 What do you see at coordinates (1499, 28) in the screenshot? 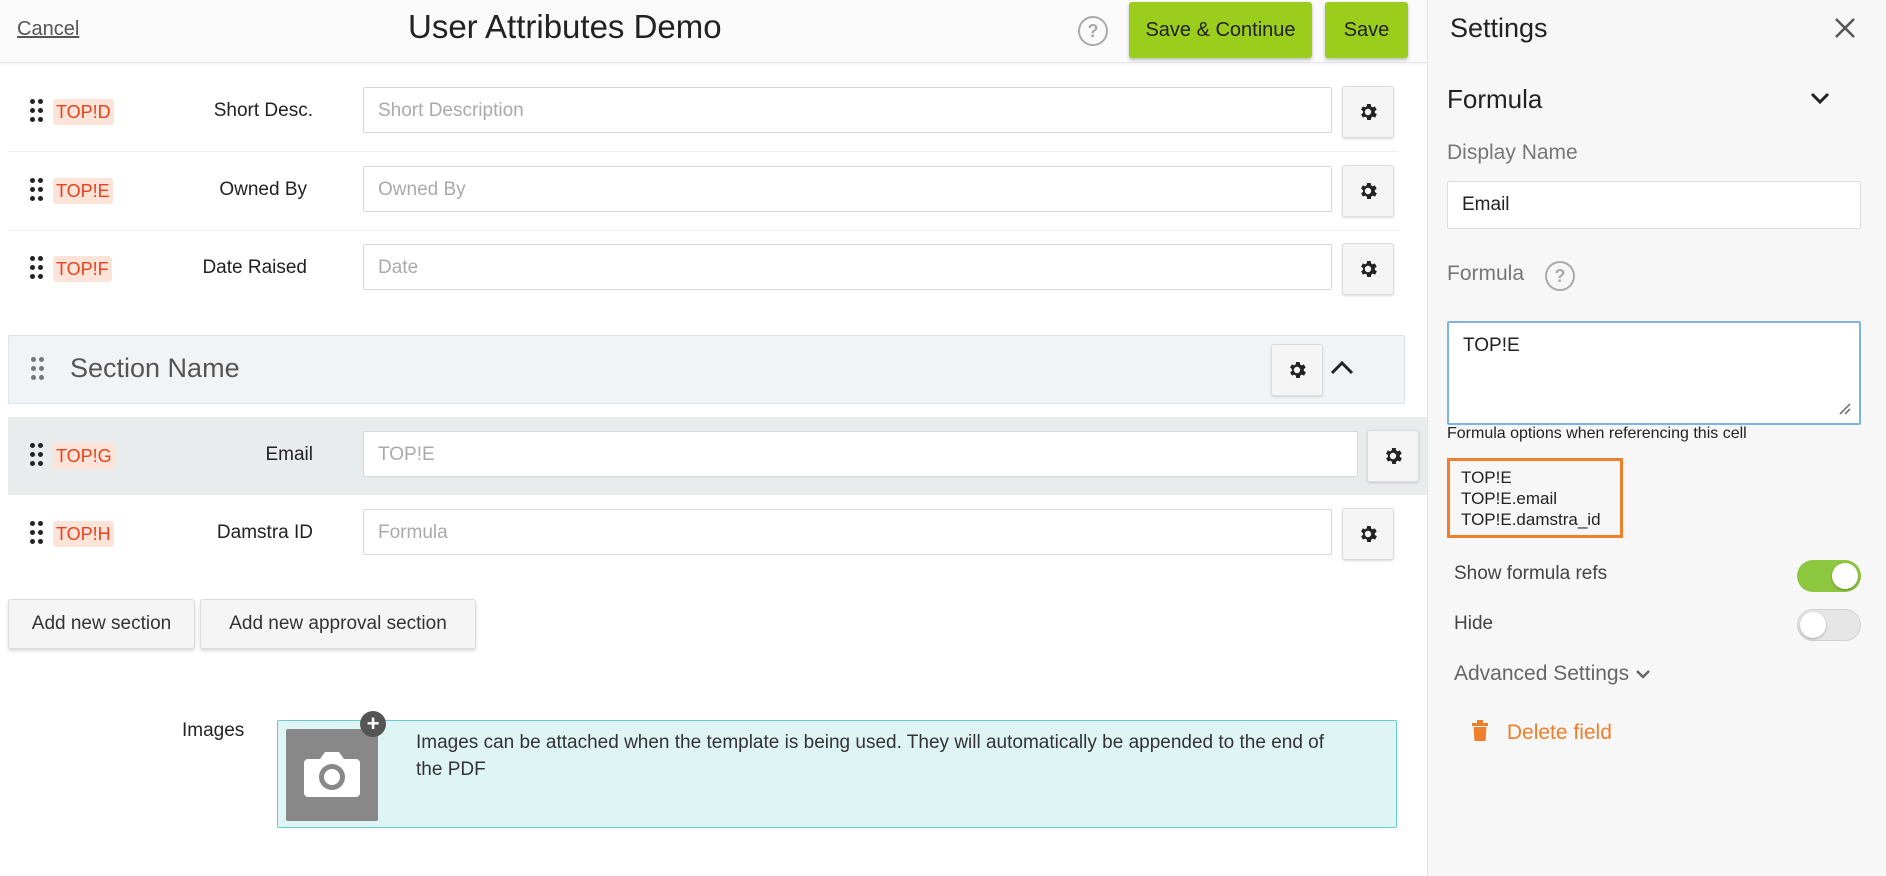
I see `settings-title: Settings` at bounding box center [1499, 28].